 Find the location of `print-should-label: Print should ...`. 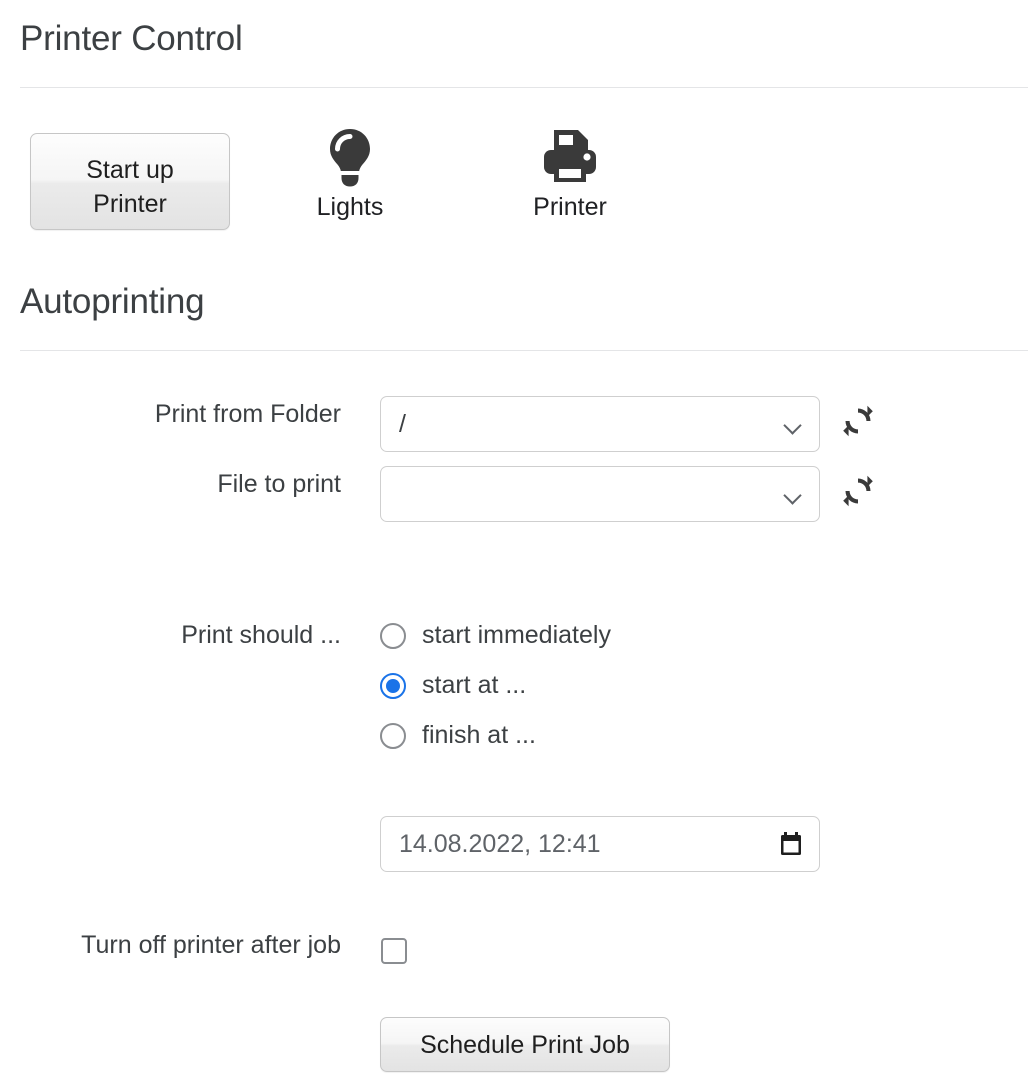

print-should-label: Print should ... is located at coordinates (261, 635).